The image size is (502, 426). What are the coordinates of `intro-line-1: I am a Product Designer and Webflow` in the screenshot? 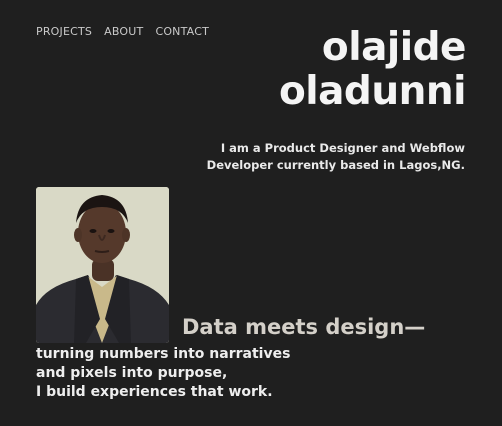 It's located at (342, 148).